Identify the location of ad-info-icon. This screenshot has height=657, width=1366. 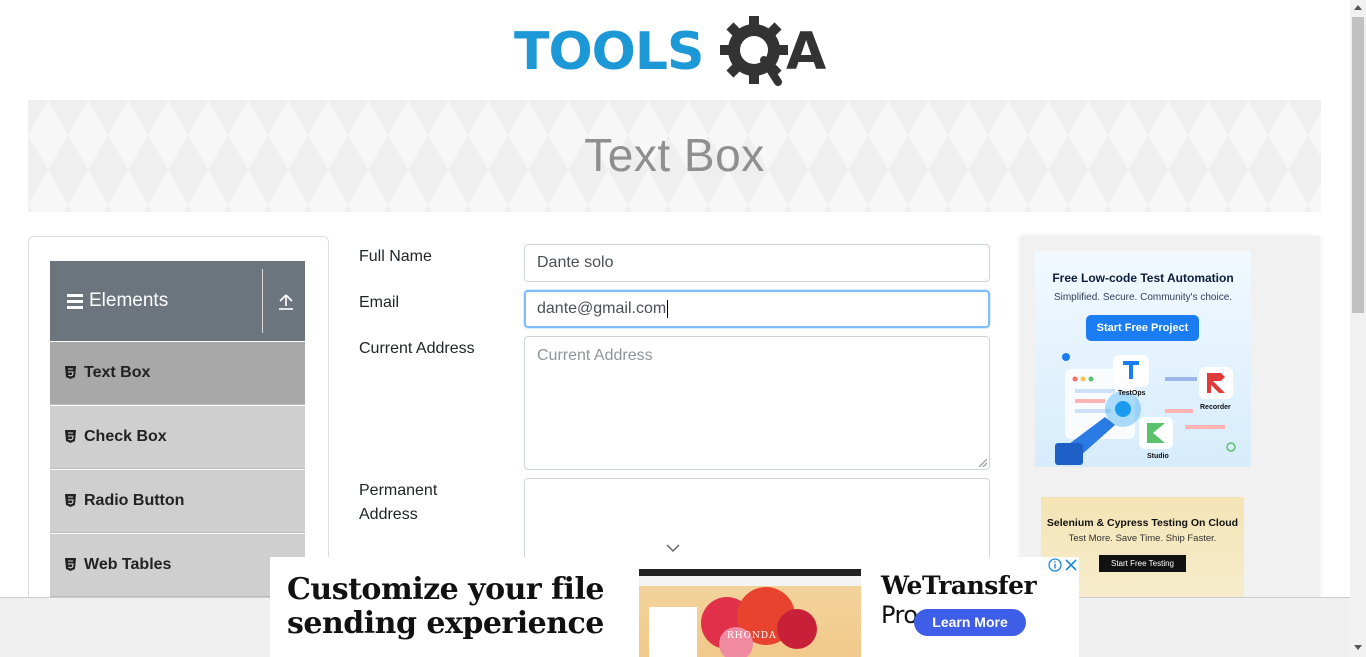
(1055, 565).